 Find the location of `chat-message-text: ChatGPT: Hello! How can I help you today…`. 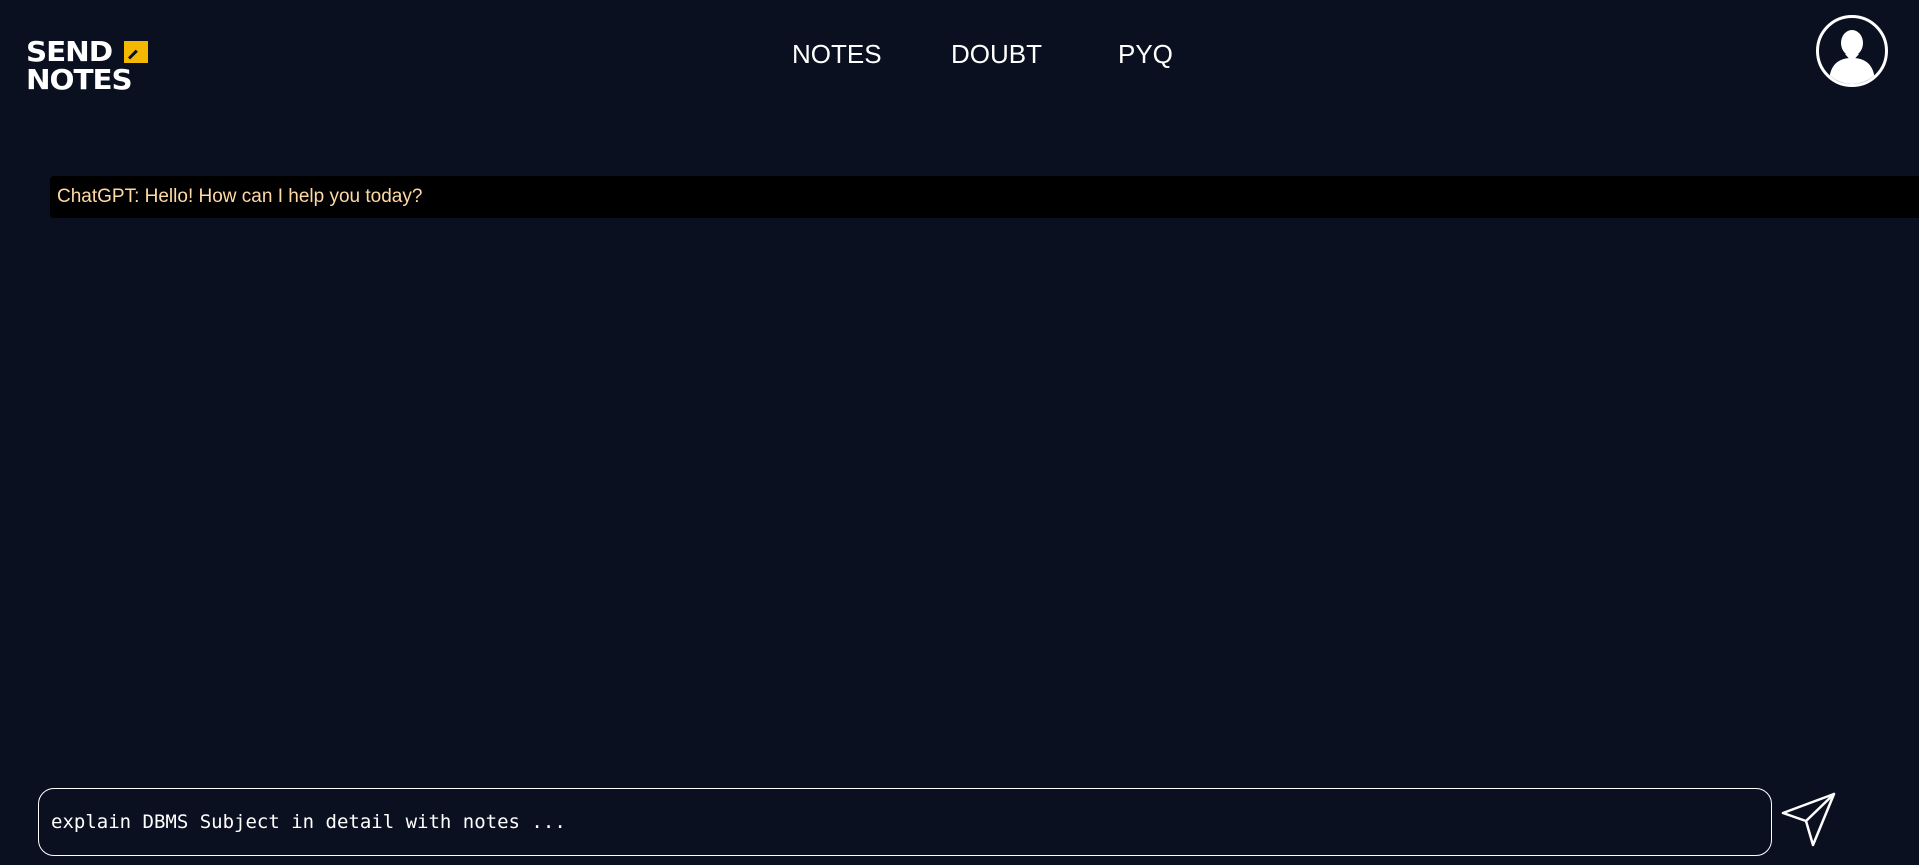

chat-message-text: ChatGPT: Hello! How can I help you today… is located at coordinates (240, 196).